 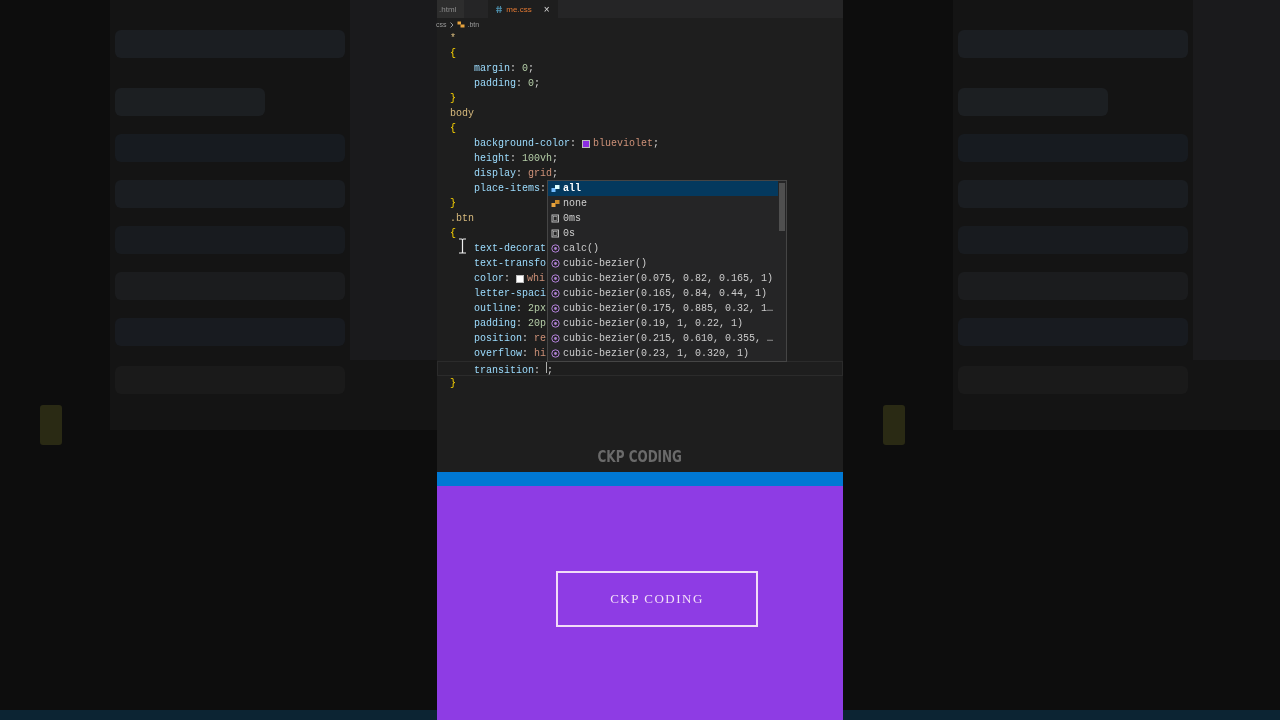 What do you see at coordinates (640, 457) in the screenshot?
I see `channel-caption: CKP CODING` at bounding box center [640, 457].